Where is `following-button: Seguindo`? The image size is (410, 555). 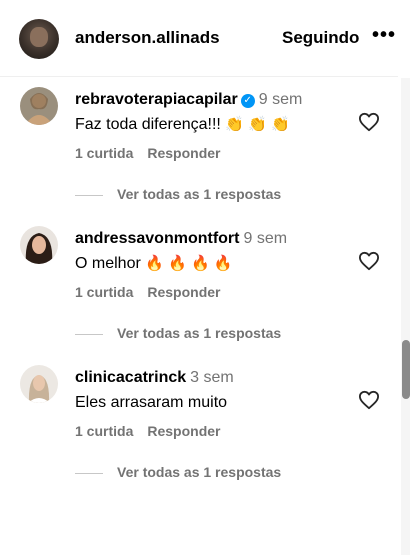 following-button: Seguindo is located at coordinates (320, 38).